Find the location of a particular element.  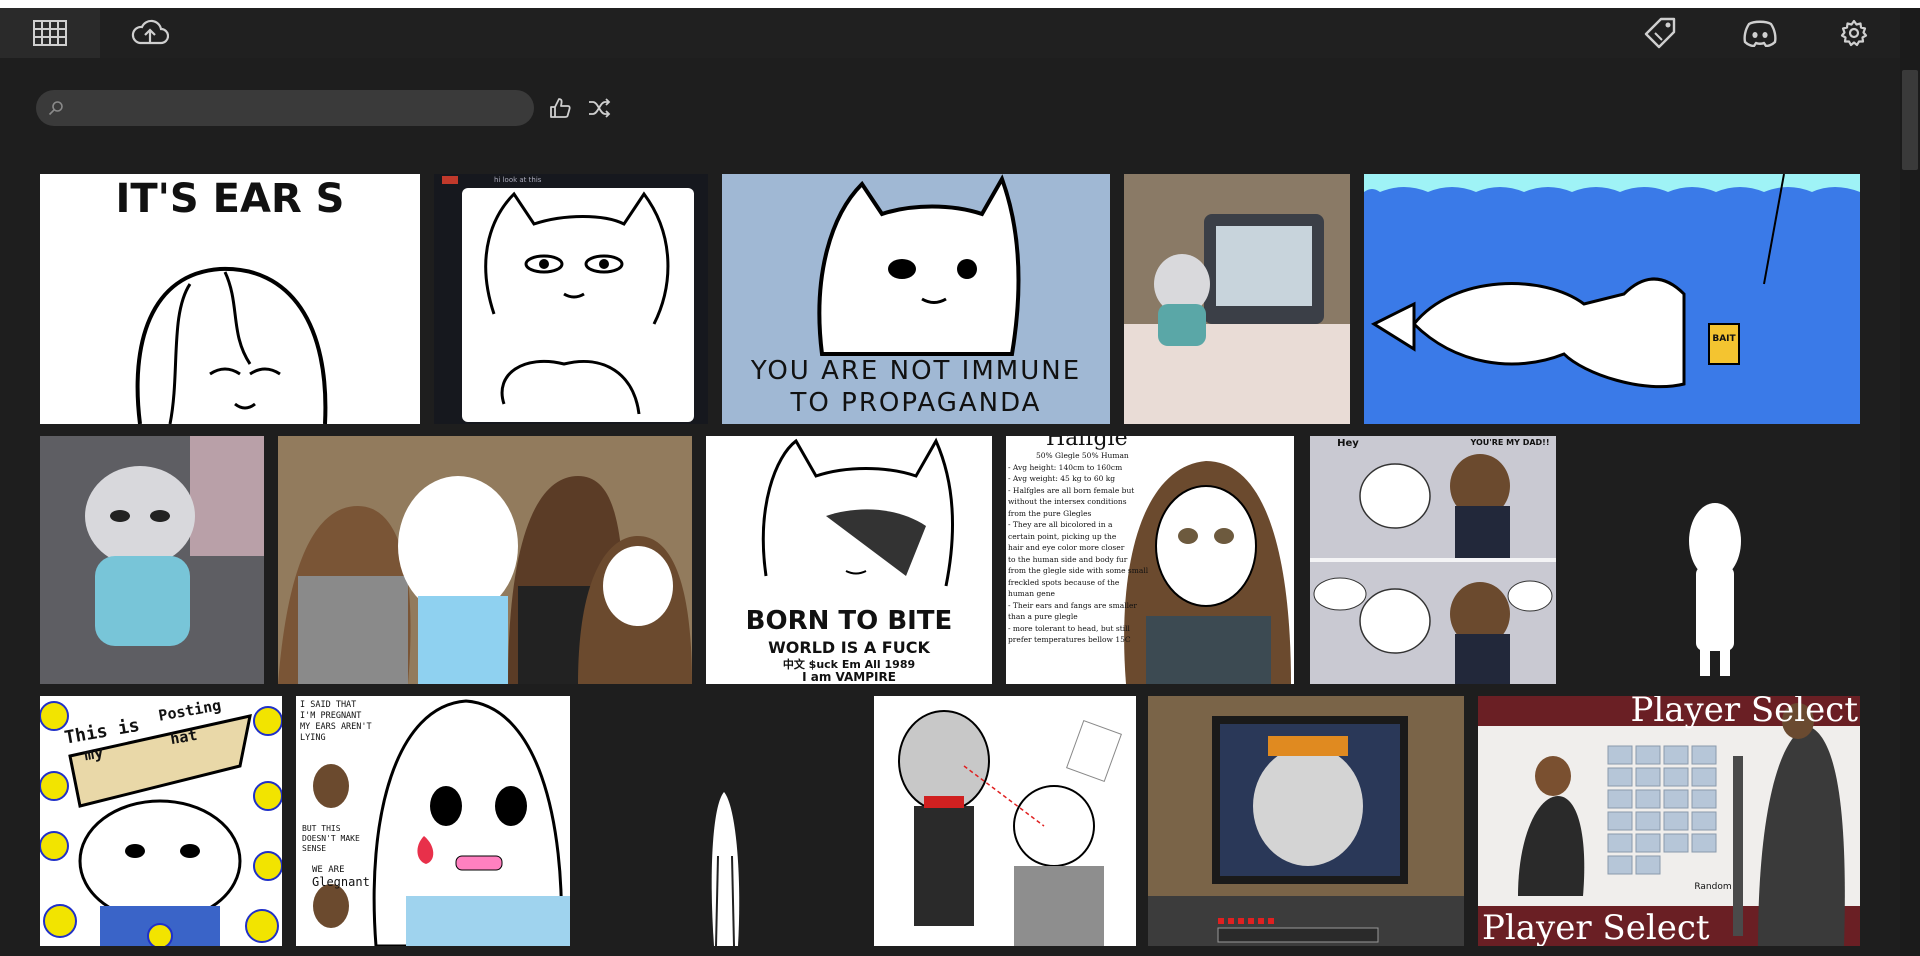

gallery-tile-5: BAIT is located at coordinates (1612, 299).